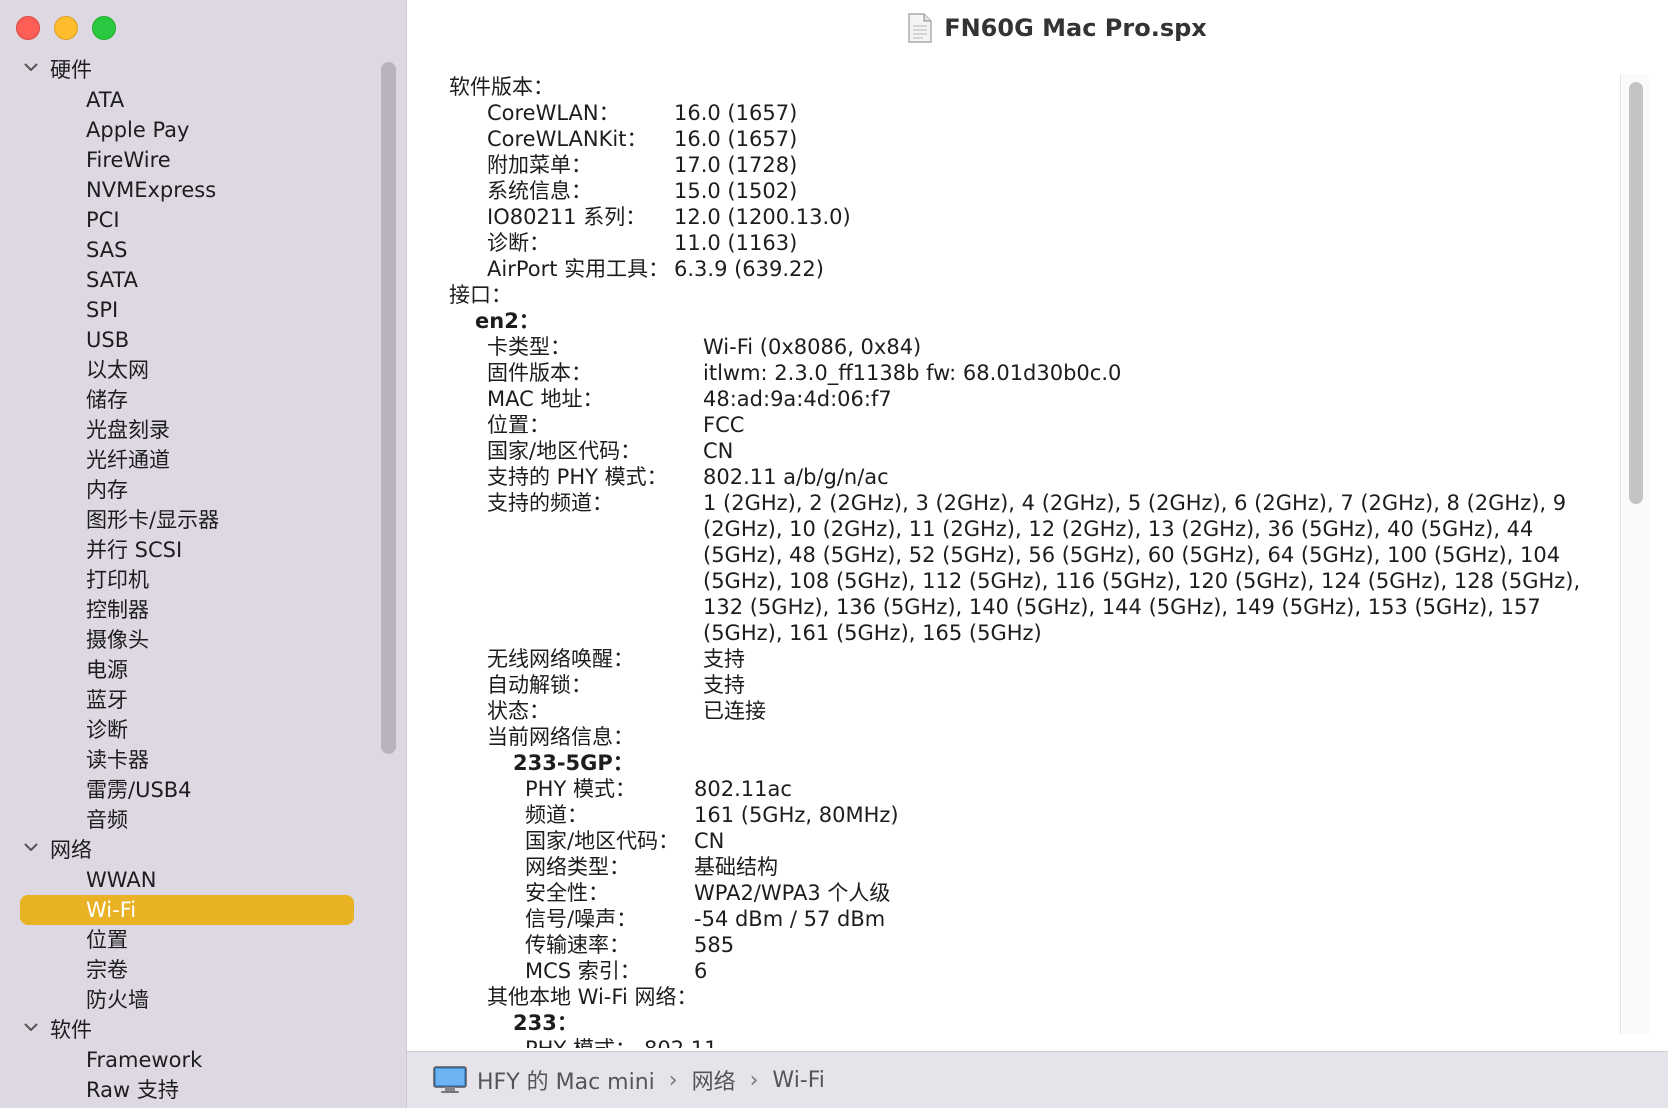 The height and width of the screenshot is (1108, 1668). What do you see at coordinates (71, 1030) in the screenshot?
I see `sidebar-group-label: 软件` at bounding box center [71, 1030].